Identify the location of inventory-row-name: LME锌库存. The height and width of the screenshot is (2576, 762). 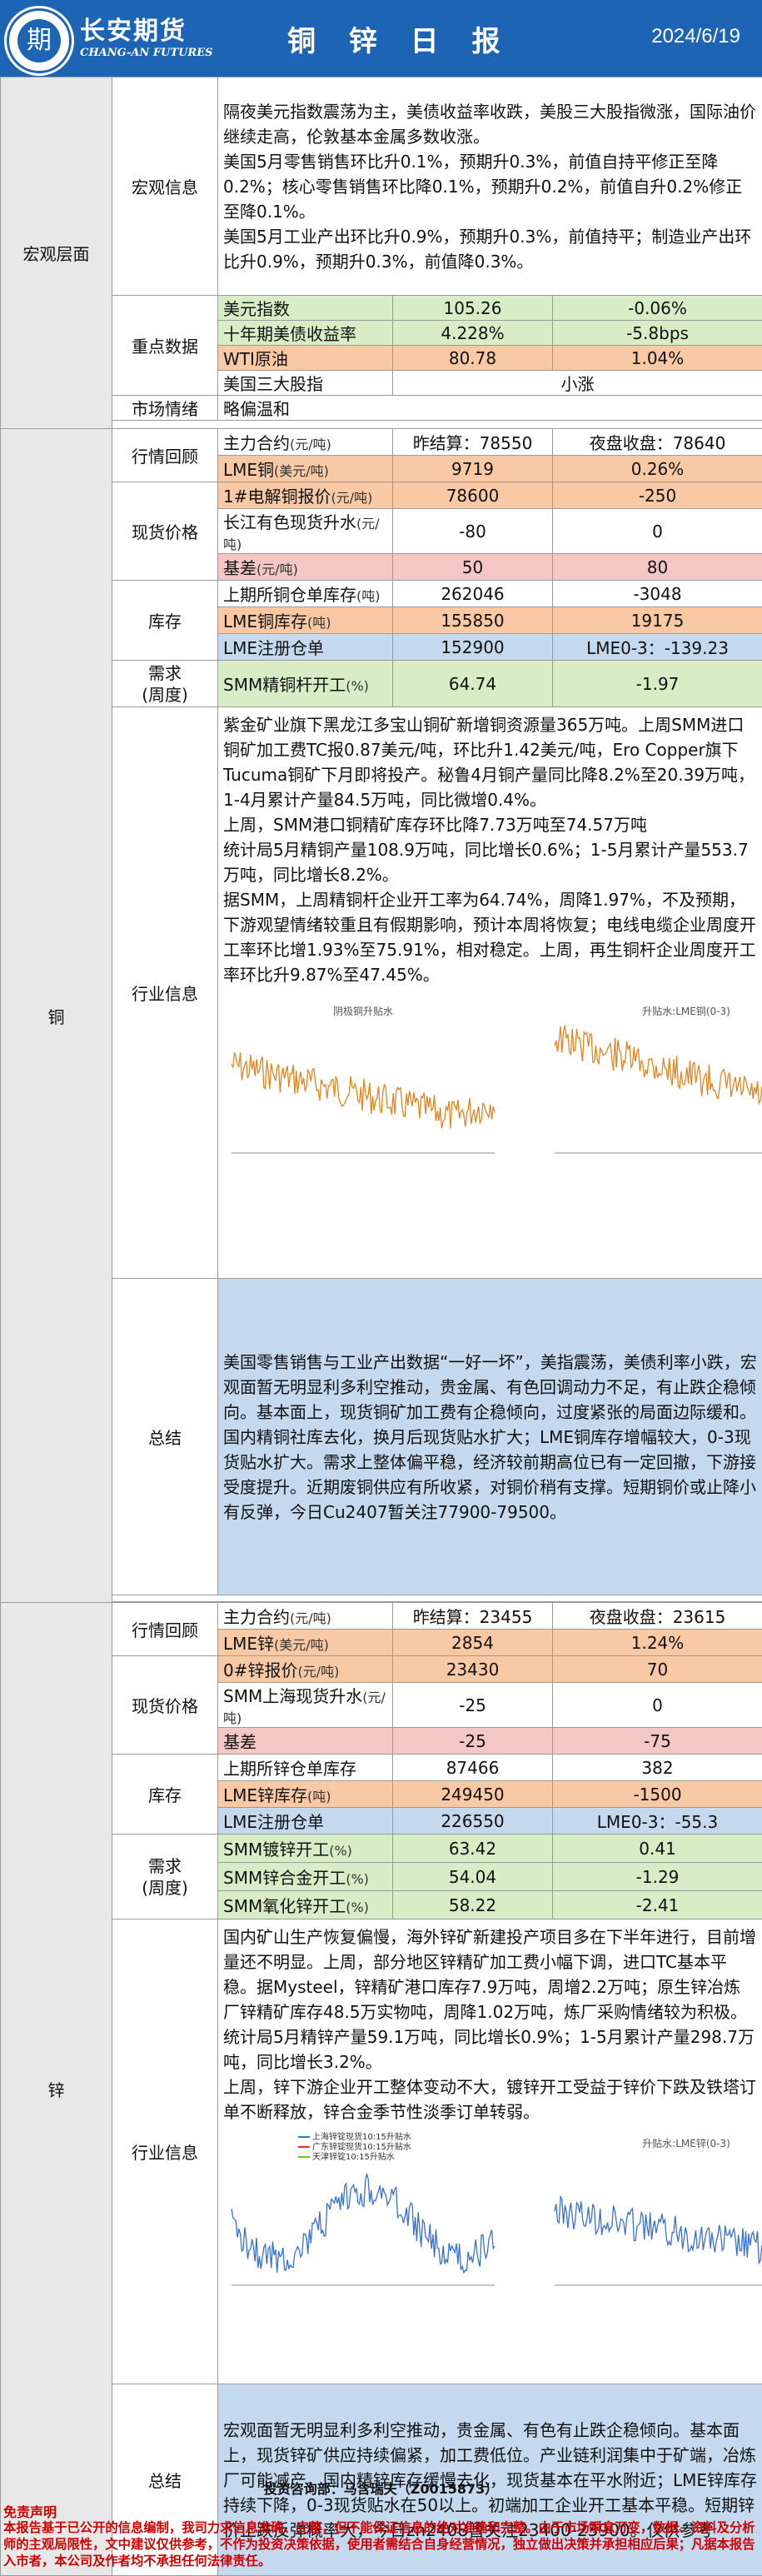
(265, 1795).